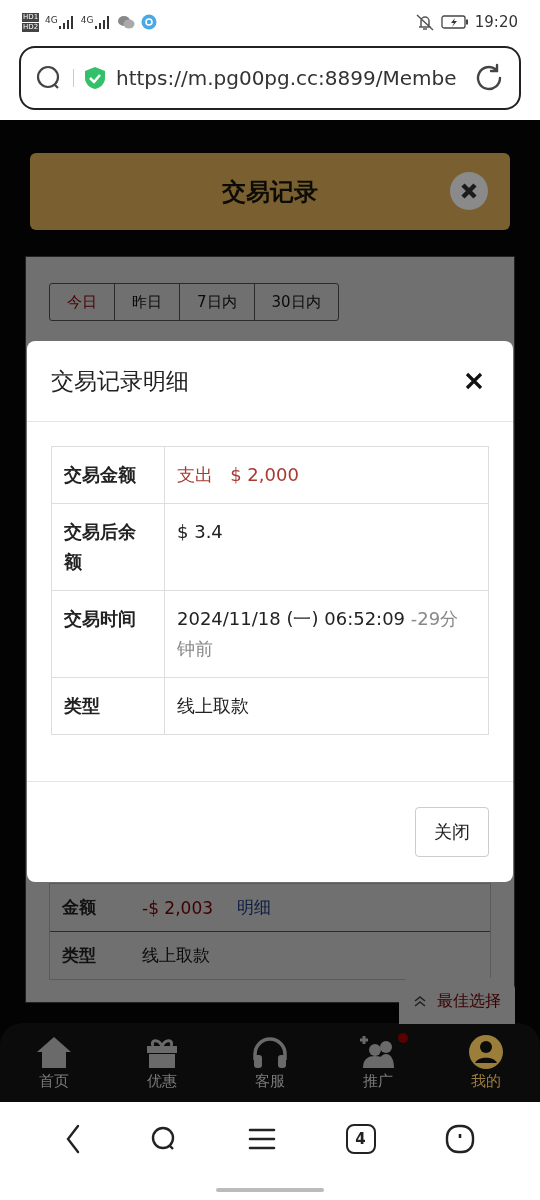  What do you see at coordinates (287, 78) in the screenshot?
I see `url-text: https://m.pg00pg.cc:8899/Membe` at bounding box center [287, 78].